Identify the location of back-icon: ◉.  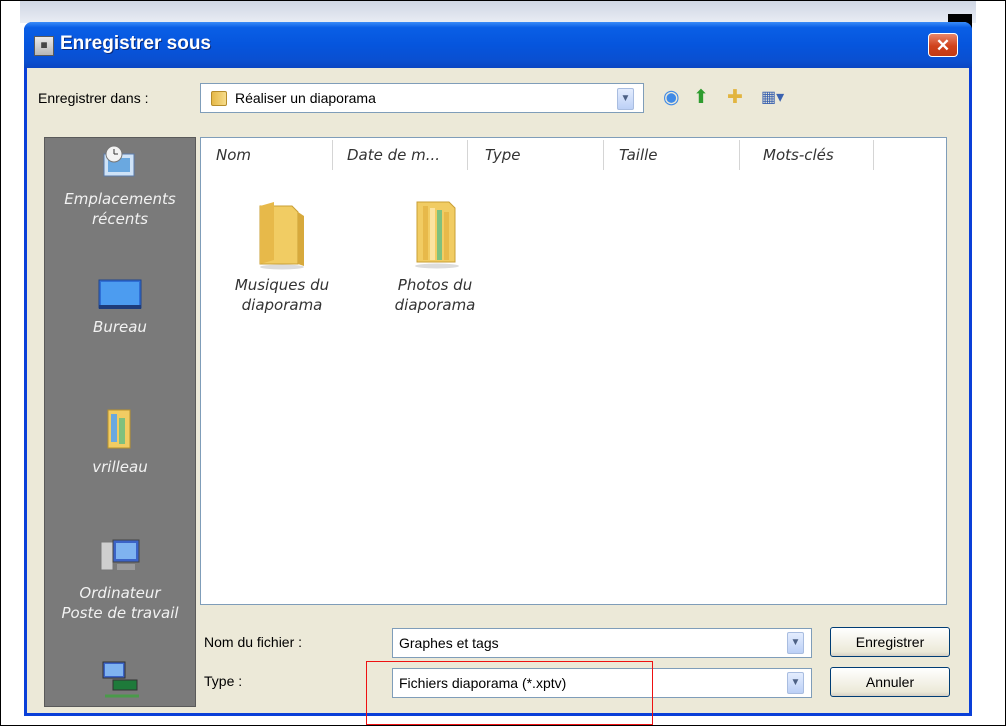
(671, 98).